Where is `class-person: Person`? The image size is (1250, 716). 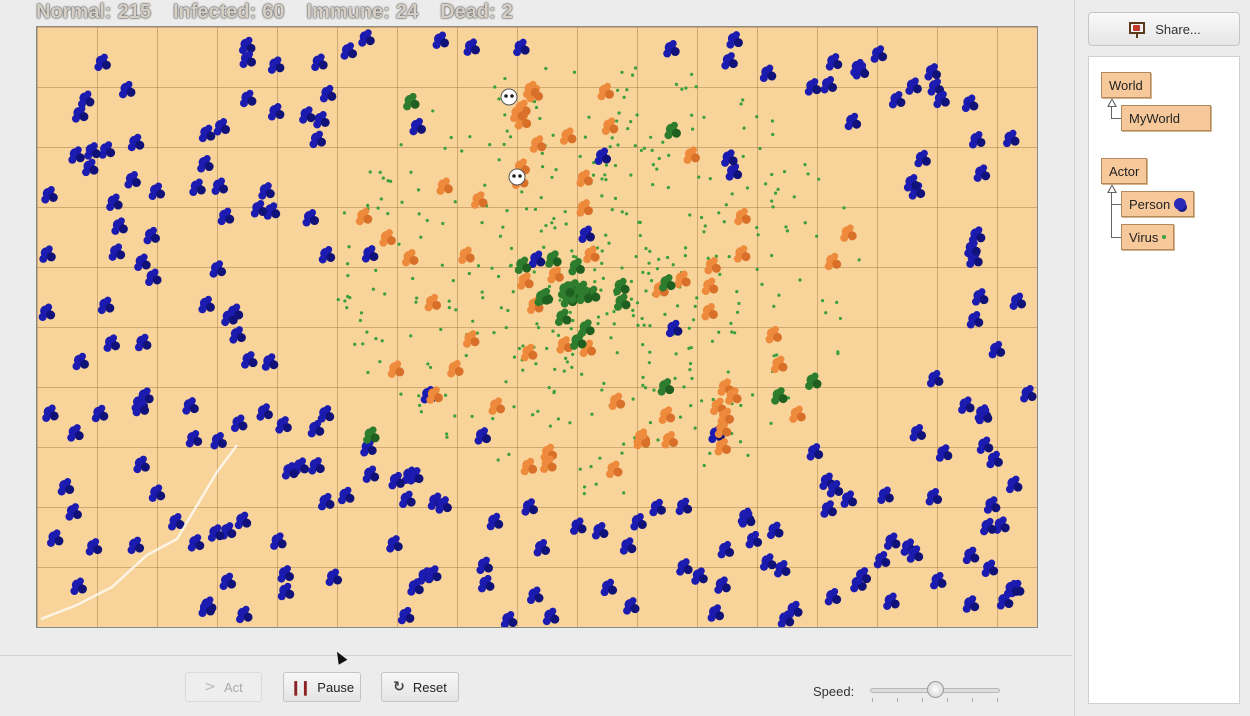 class-person: Person is located at coordinates (1158, 204).